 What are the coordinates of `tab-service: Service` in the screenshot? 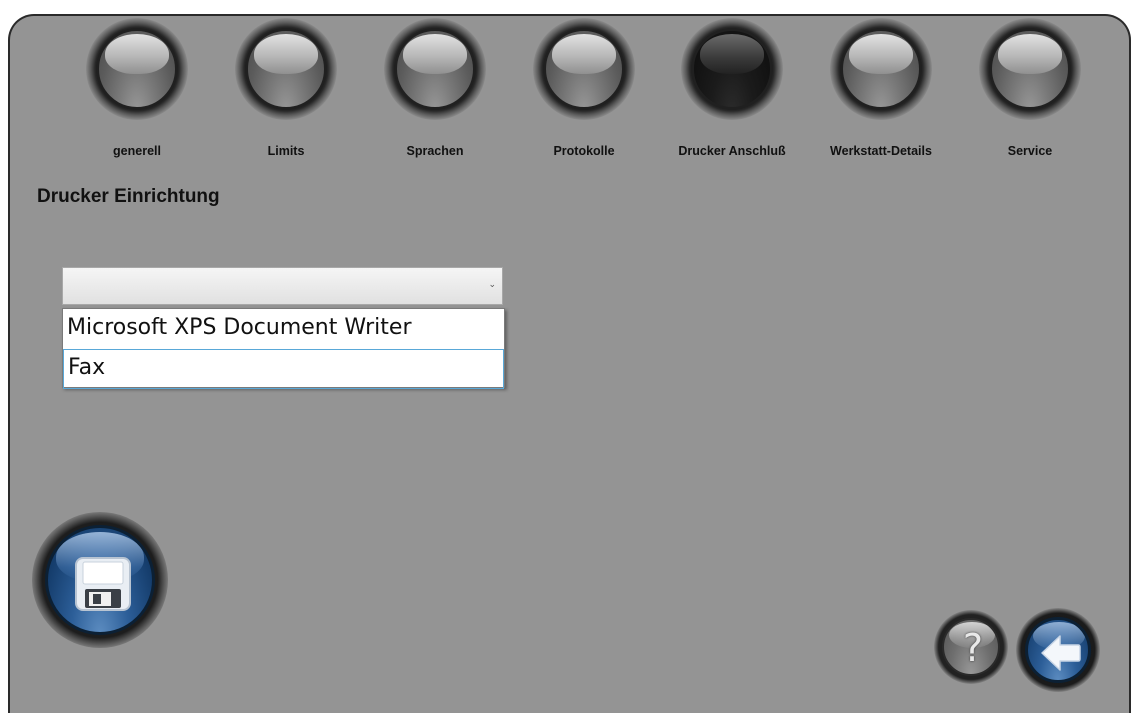 It's located at (1030, 89).